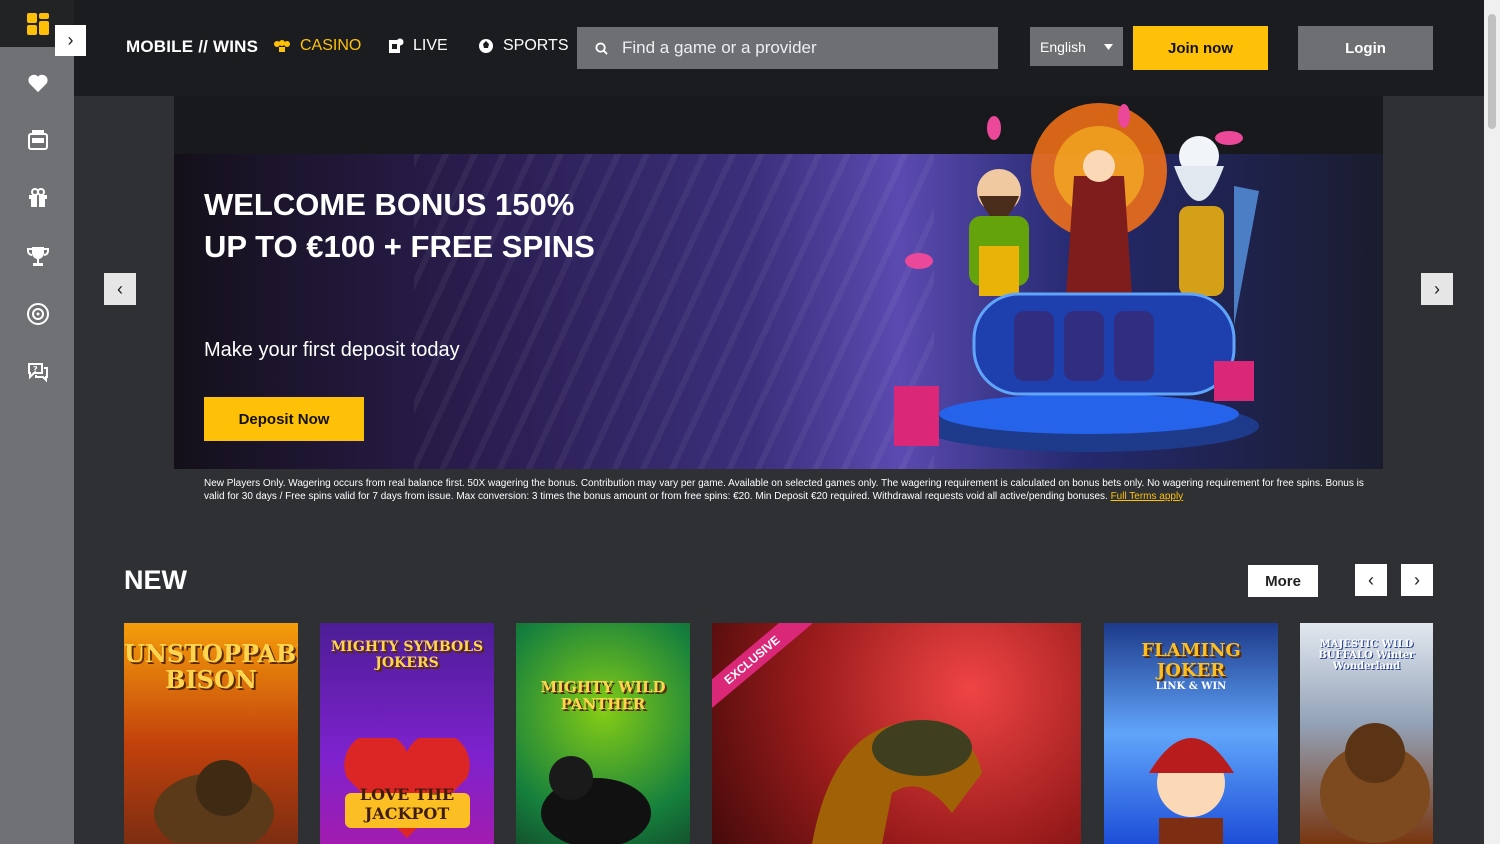  I want to click on game-tile: EXCLUSIVE, so click(896, 733).